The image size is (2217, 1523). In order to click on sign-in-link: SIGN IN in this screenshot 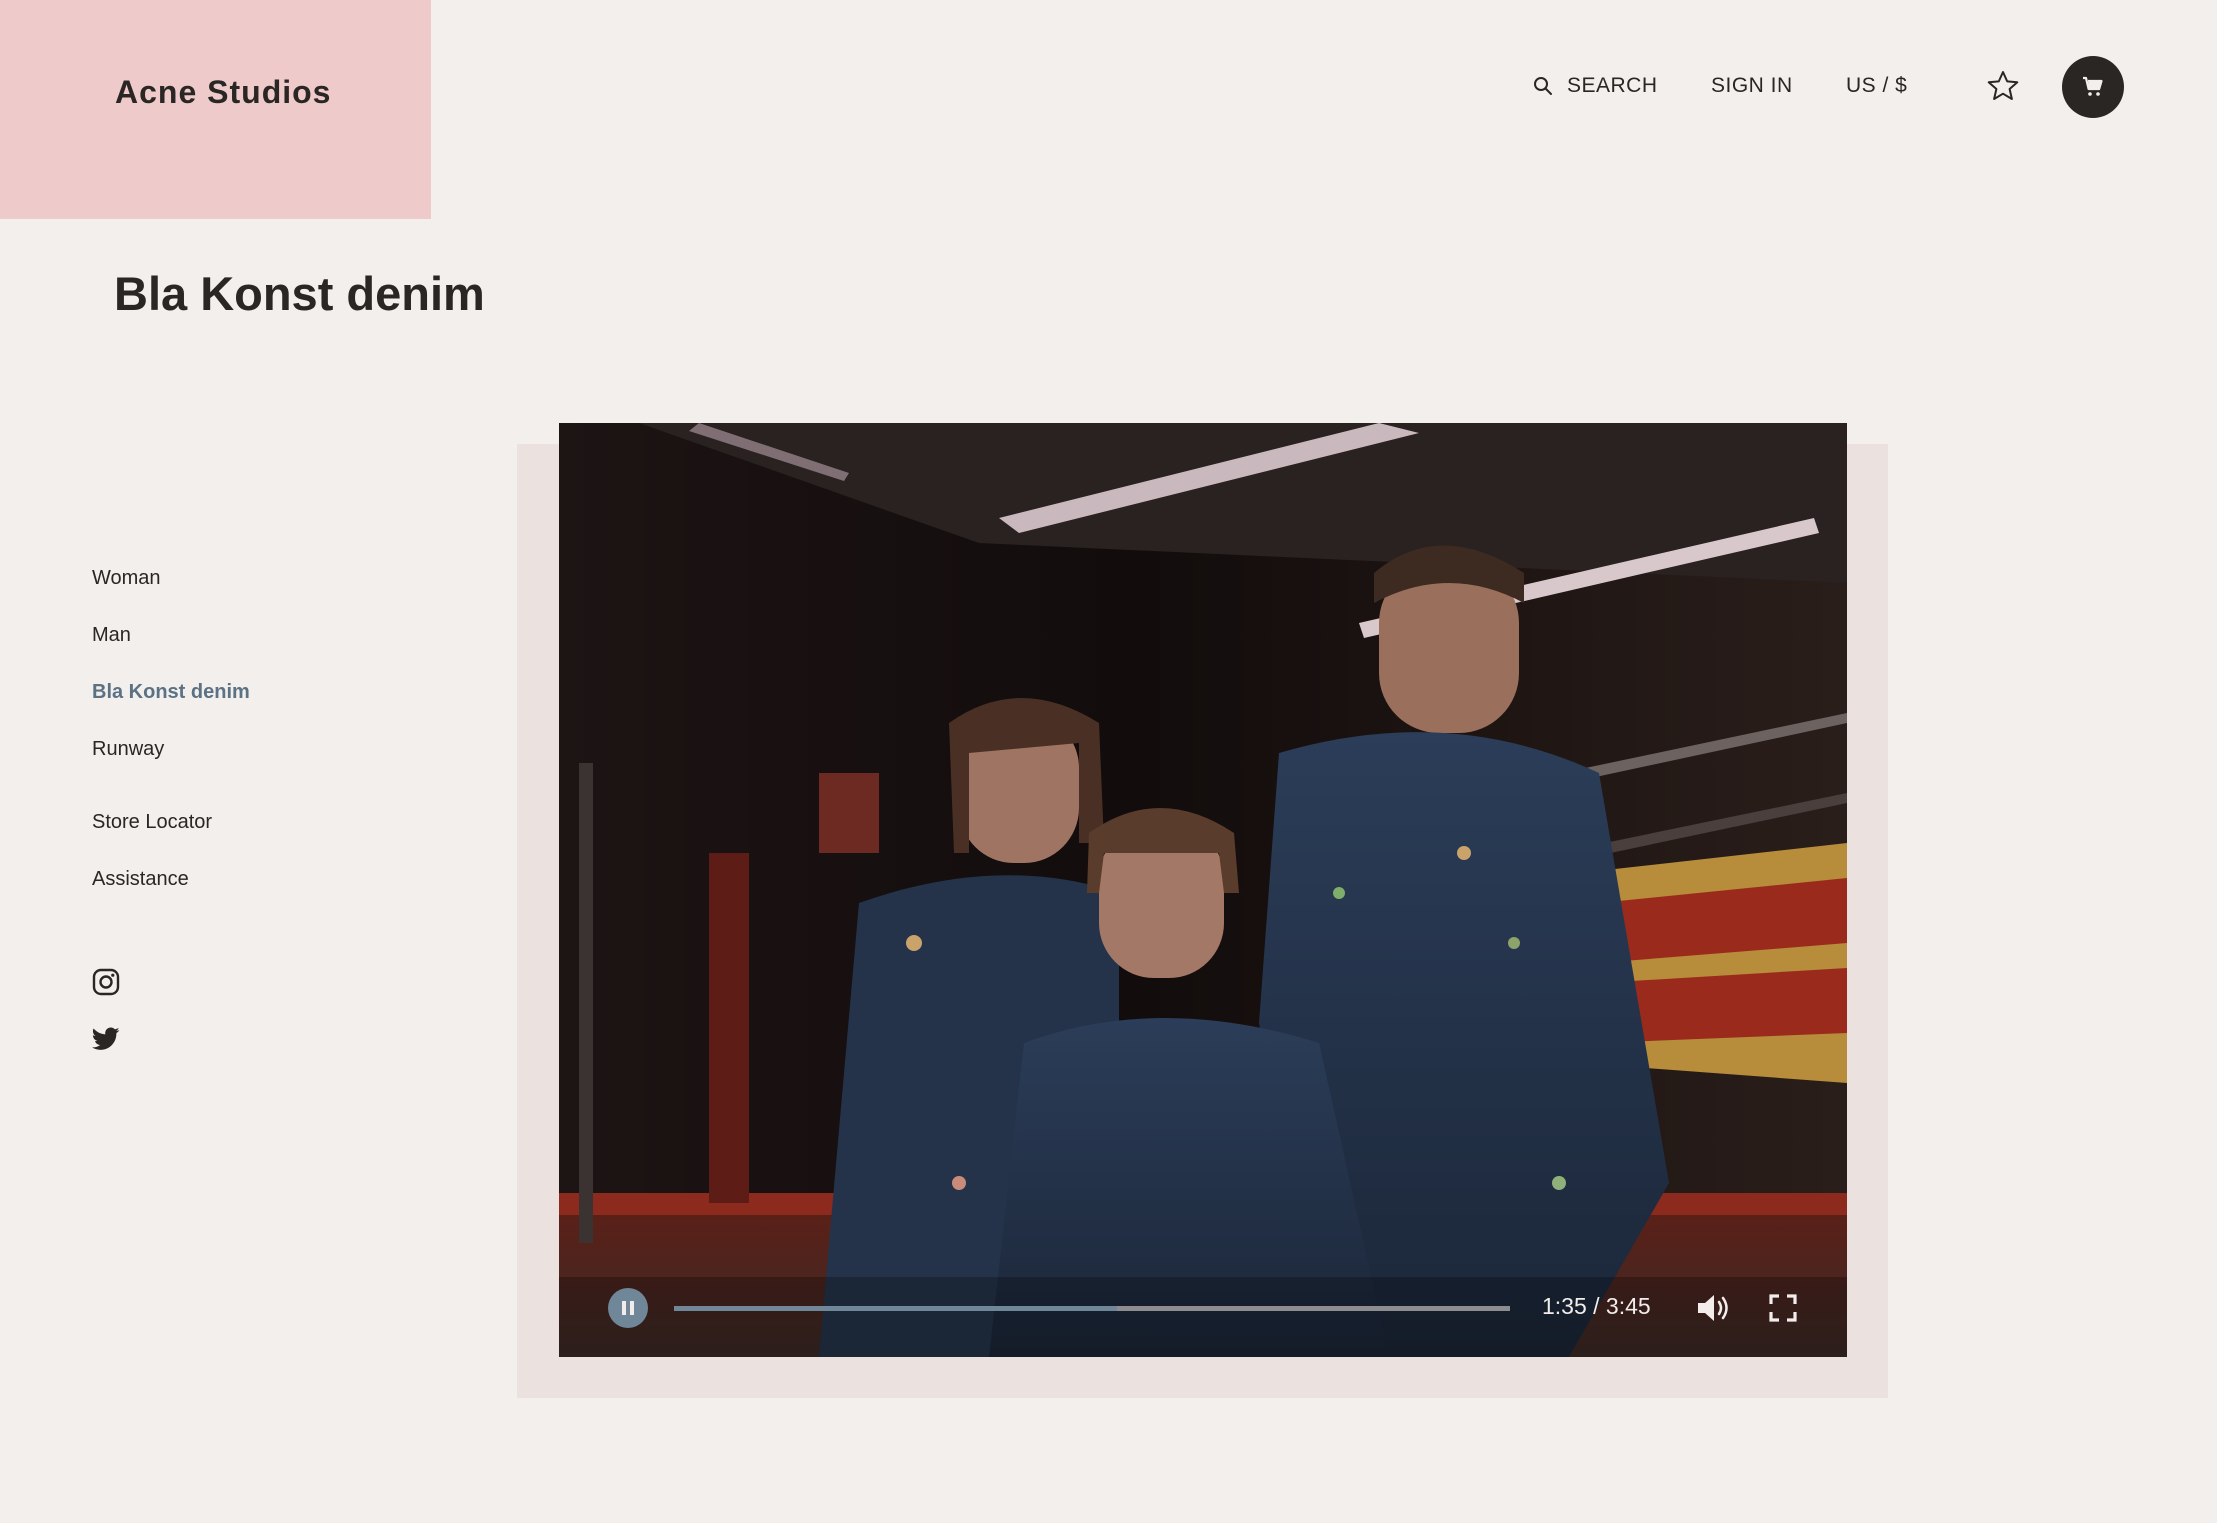, I will do `click(1752, 86)`.